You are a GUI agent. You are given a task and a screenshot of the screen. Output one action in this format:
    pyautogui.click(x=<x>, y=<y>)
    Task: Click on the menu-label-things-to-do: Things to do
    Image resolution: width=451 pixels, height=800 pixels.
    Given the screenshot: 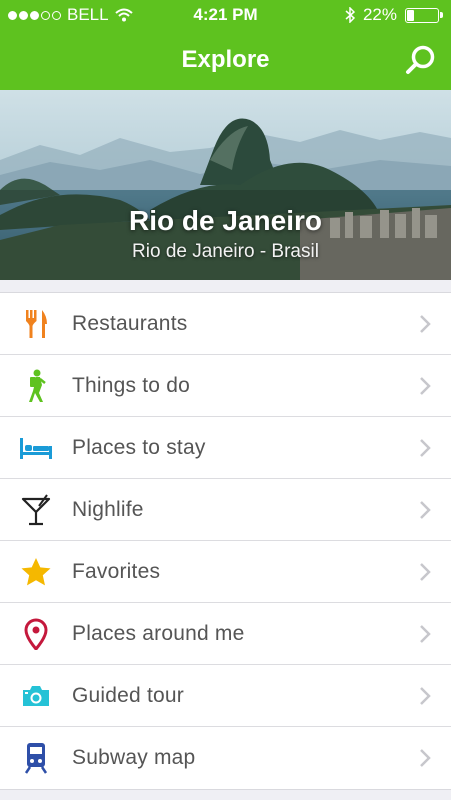 What is the action you would take?
    pyautogui.click(x=131, y=385)
    